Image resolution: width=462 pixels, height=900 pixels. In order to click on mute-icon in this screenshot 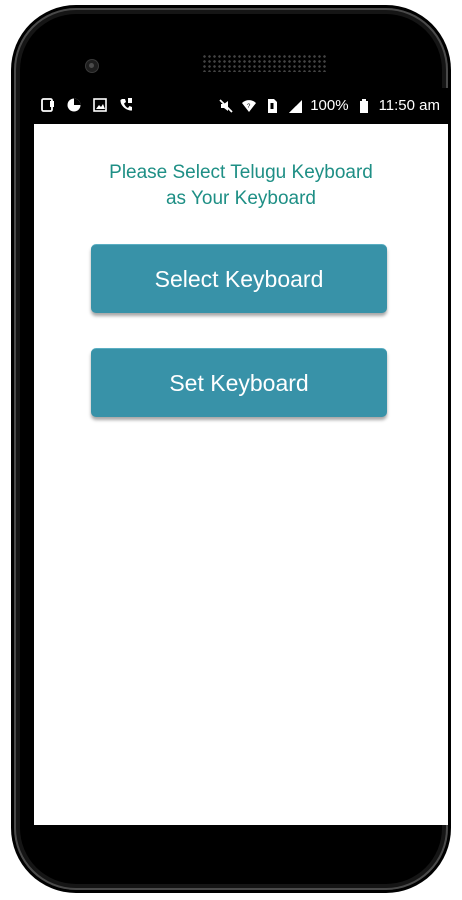, I will do `click(226, 106)`.